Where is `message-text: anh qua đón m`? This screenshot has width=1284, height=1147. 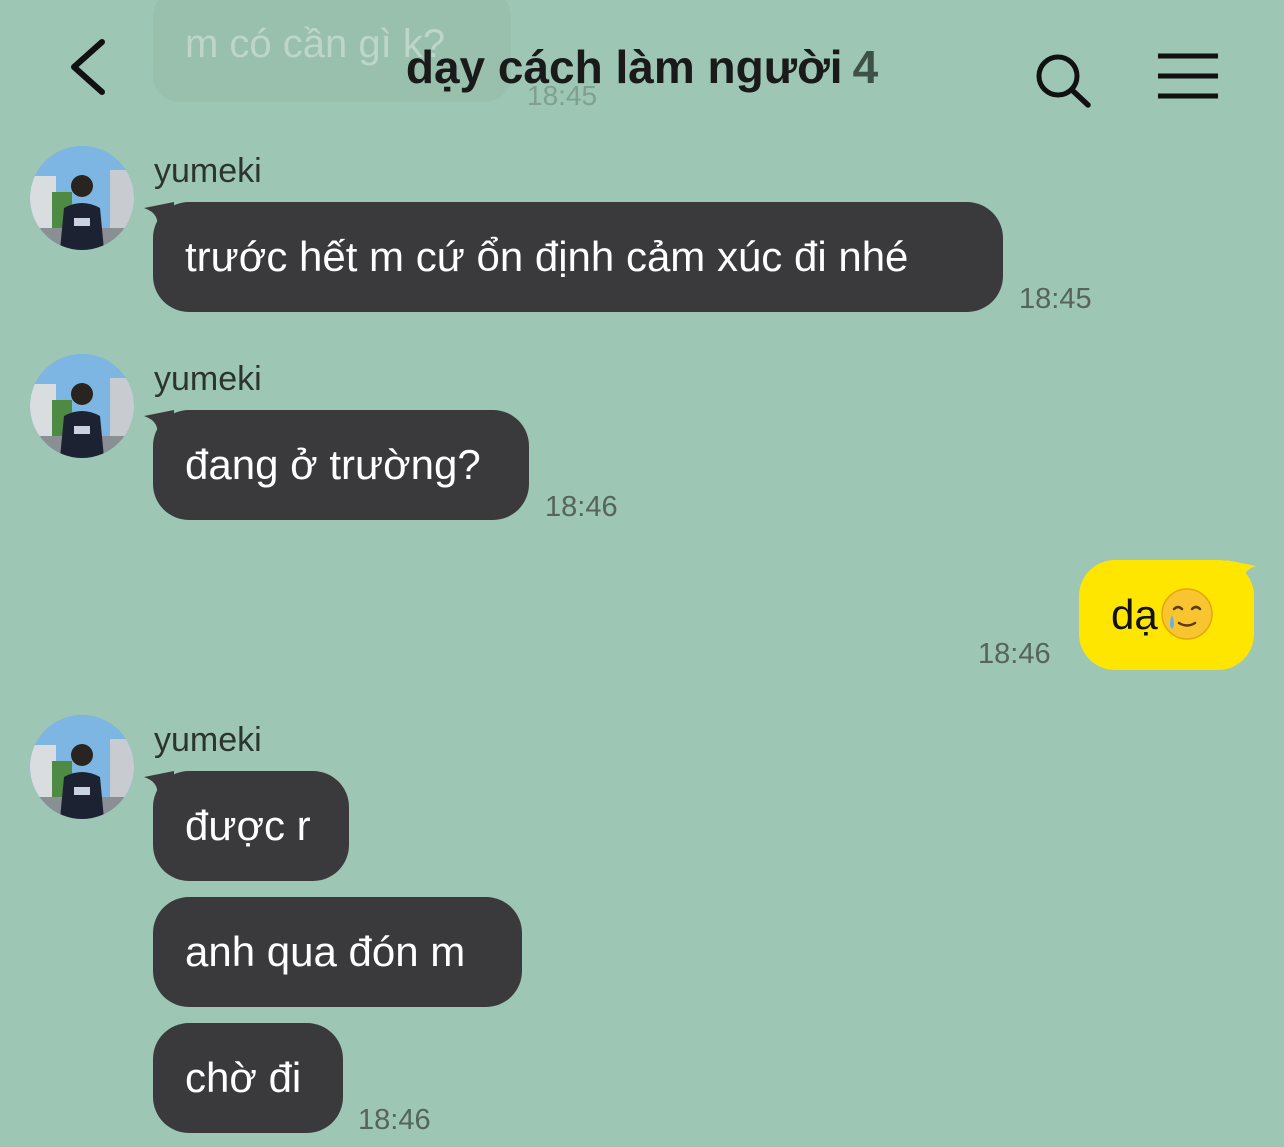 message-text: anh qua đón m is located at coordinates (325, 951).